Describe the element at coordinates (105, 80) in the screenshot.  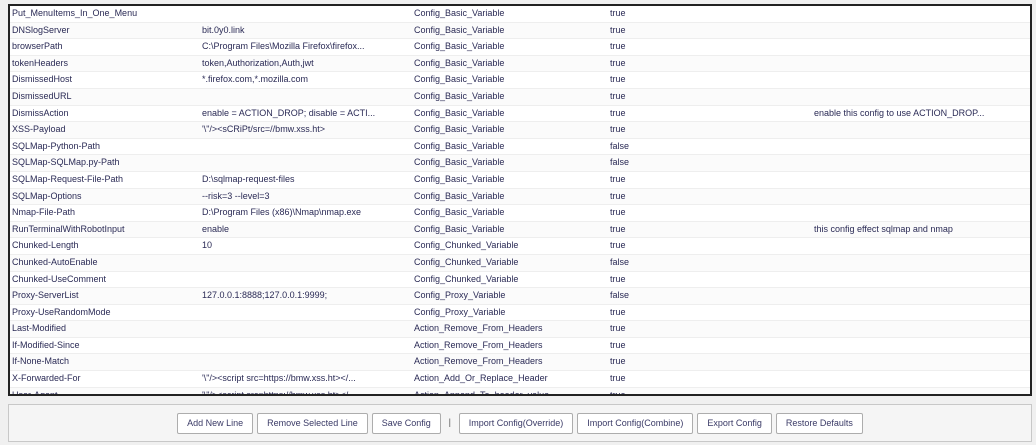
I see `cell-name: DismissedHost` at that location.